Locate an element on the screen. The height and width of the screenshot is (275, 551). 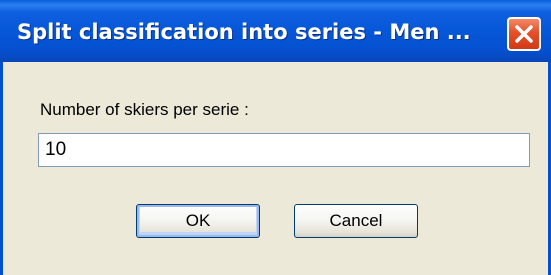
ok-button: OK is located at coordinates (198, 221).